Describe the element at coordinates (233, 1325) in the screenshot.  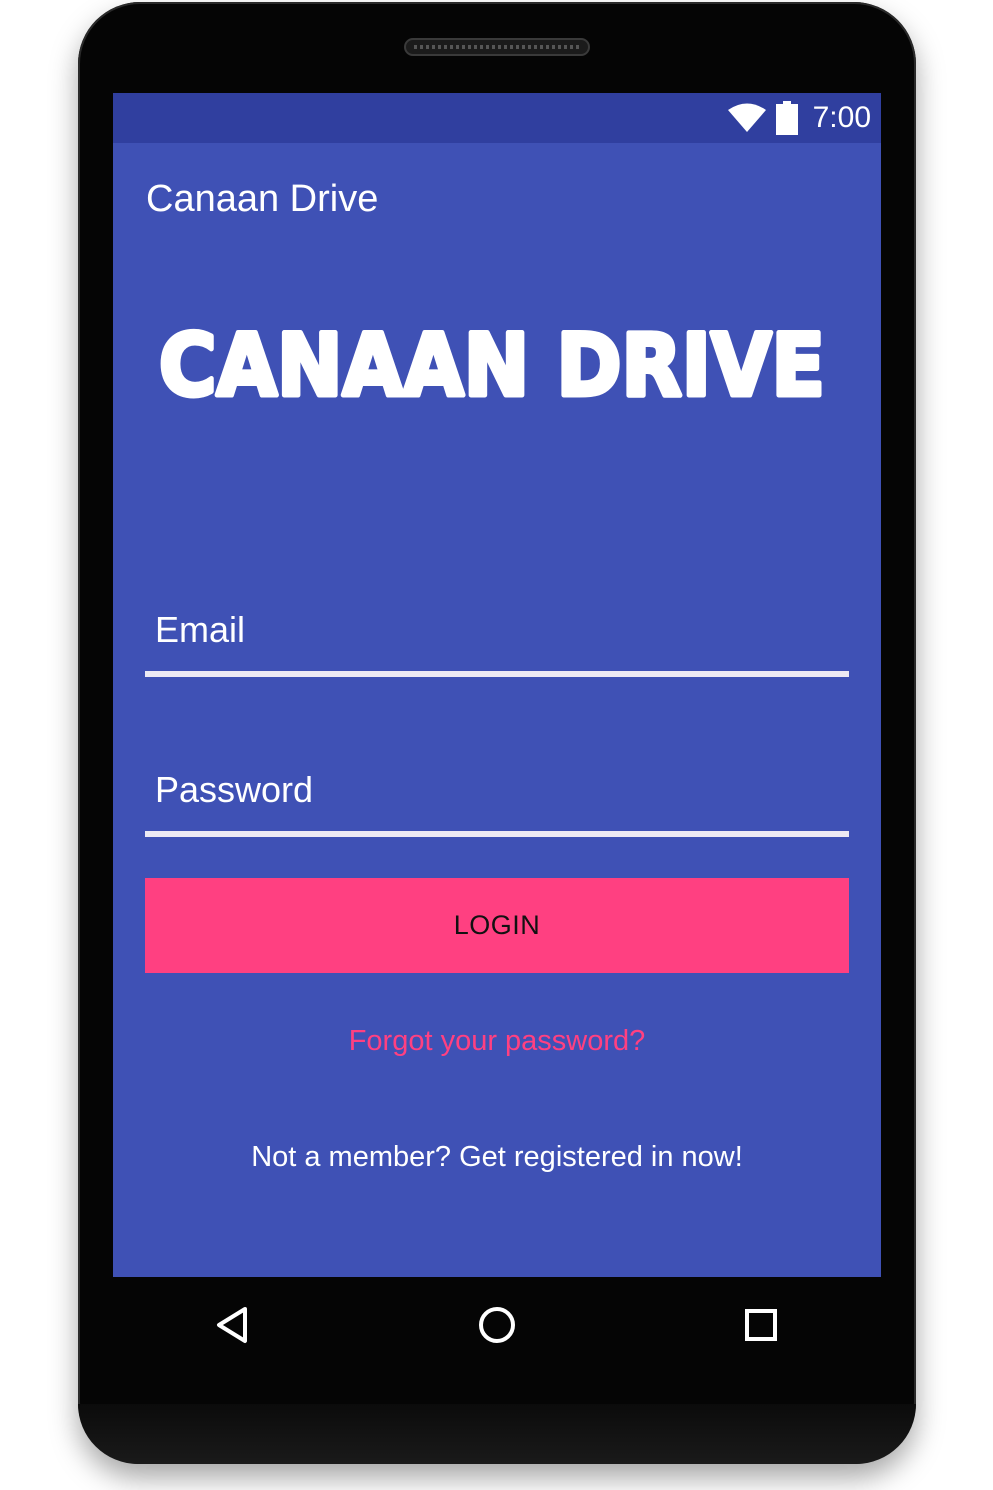
I see `back-icon` at that location.